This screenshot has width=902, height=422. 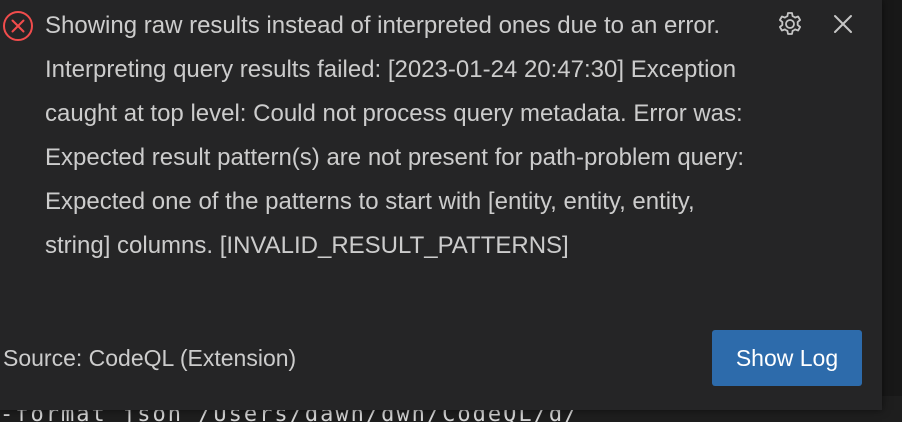 What do you see at coordinates (790, 24) in the screenshot?
I see `gear-icon` at bounding box center [790, 24].